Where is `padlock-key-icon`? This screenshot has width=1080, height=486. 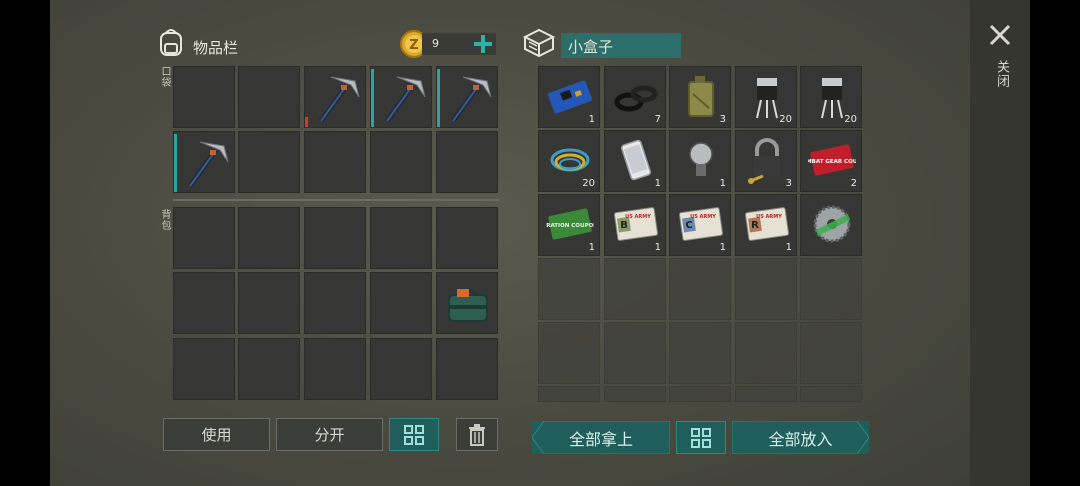
padlock-key-icon is located at coordinates (767, 160).